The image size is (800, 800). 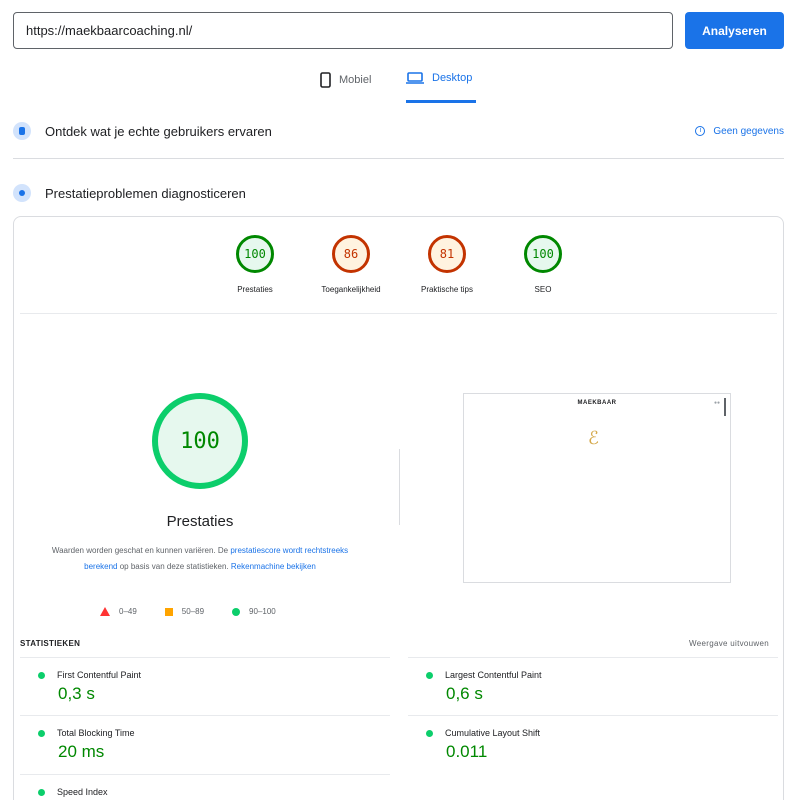 What do you see at coordinates (493, 733) in the screenshot?
I see `metric-name: Cumulative Layout Shift` at bounding box center [493, 733].